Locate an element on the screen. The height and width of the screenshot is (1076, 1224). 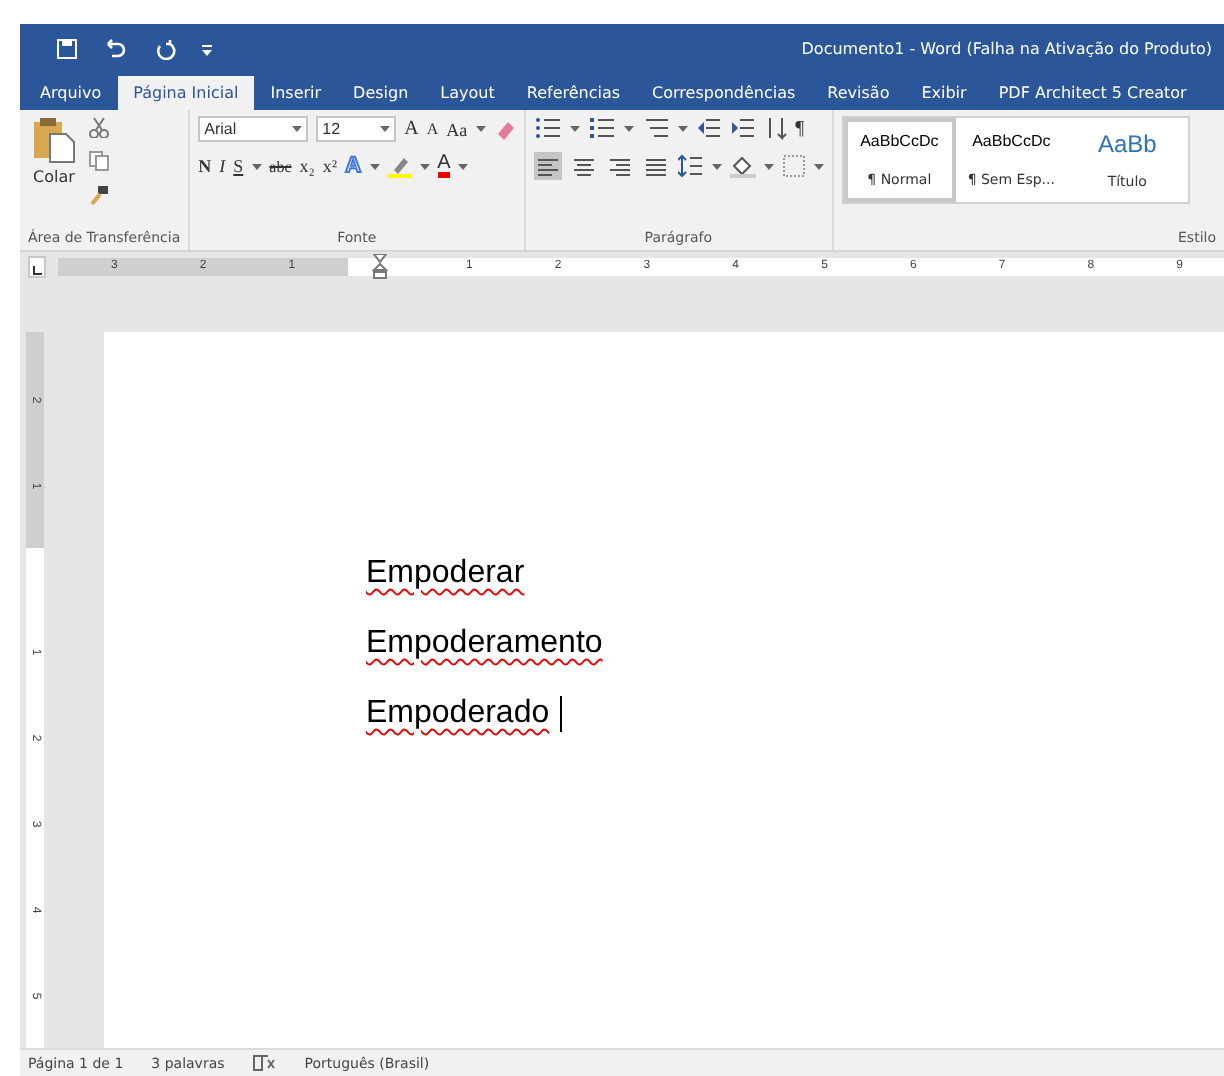
numbering-icon is located at coordinates (601, 128).